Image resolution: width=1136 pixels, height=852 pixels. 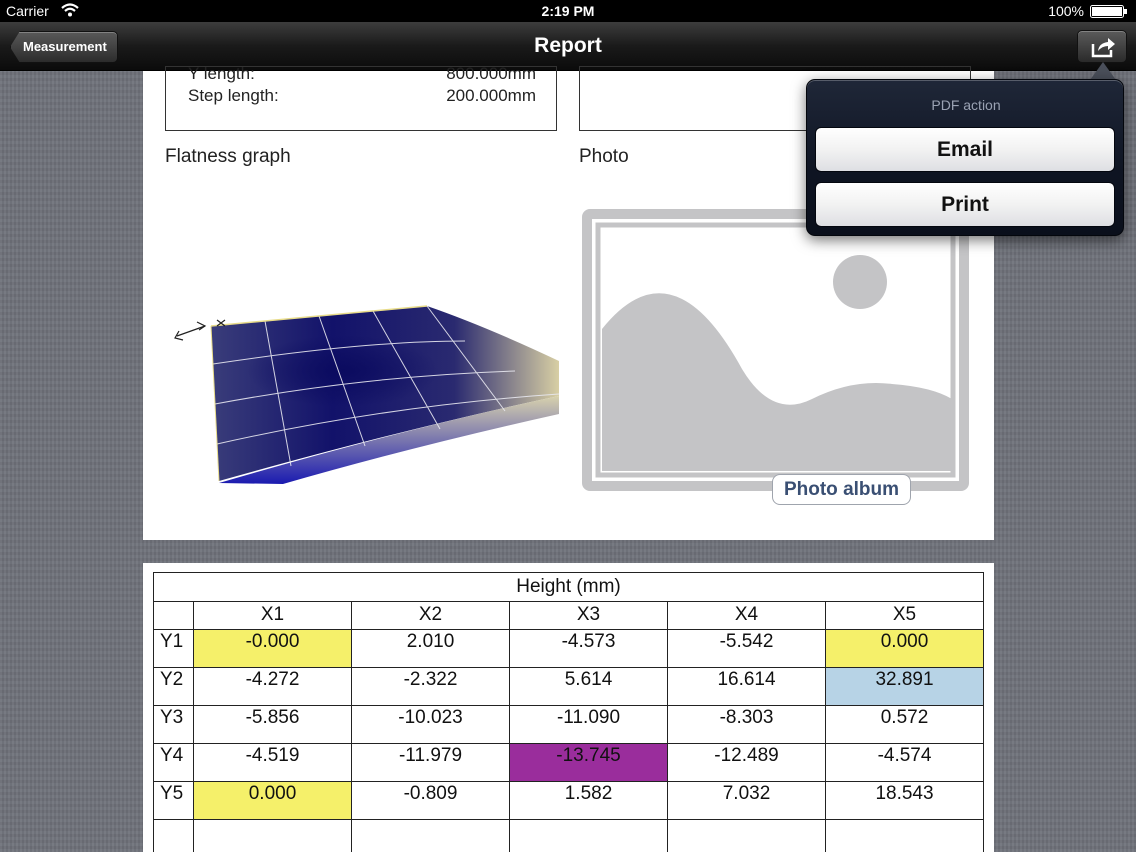 I want to click on row-header: Y3, so click(x=173, y=724).